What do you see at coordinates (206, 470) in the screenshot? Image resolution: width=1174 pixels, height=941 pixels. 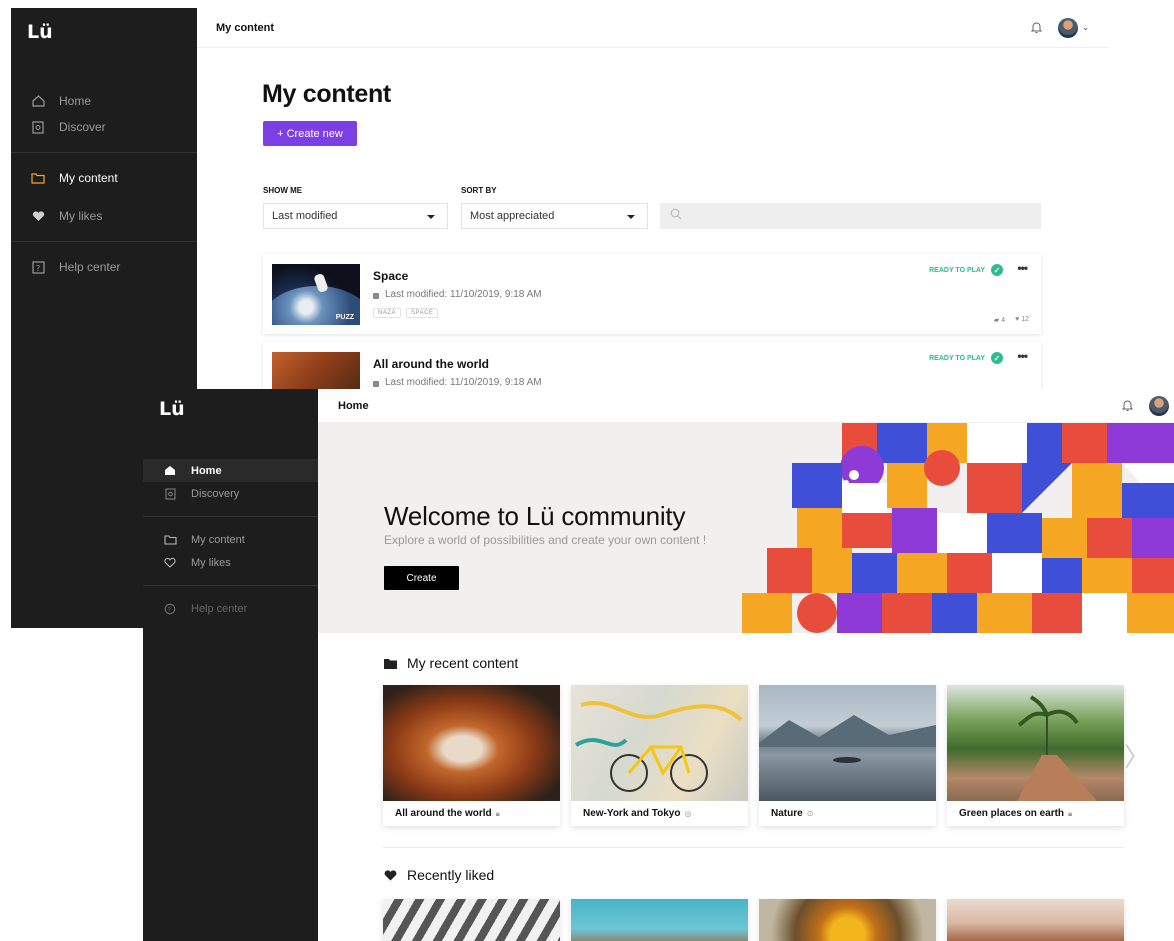 I see `sidebar-item-label: Home` at bounding box center [206, 470].